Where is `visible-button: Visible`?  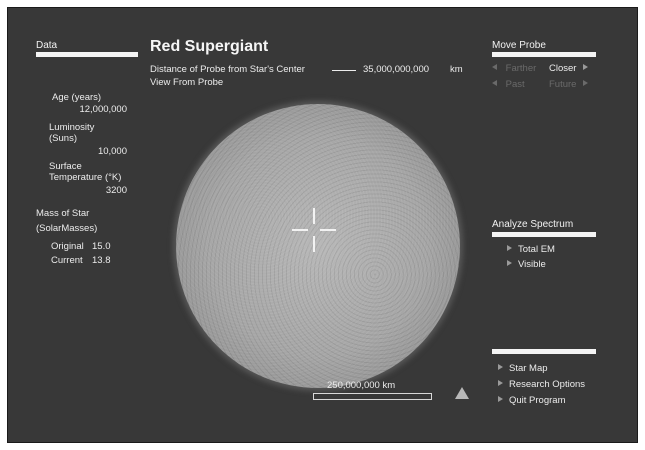 visible-button: Visible is located at coordinates (526, 264).